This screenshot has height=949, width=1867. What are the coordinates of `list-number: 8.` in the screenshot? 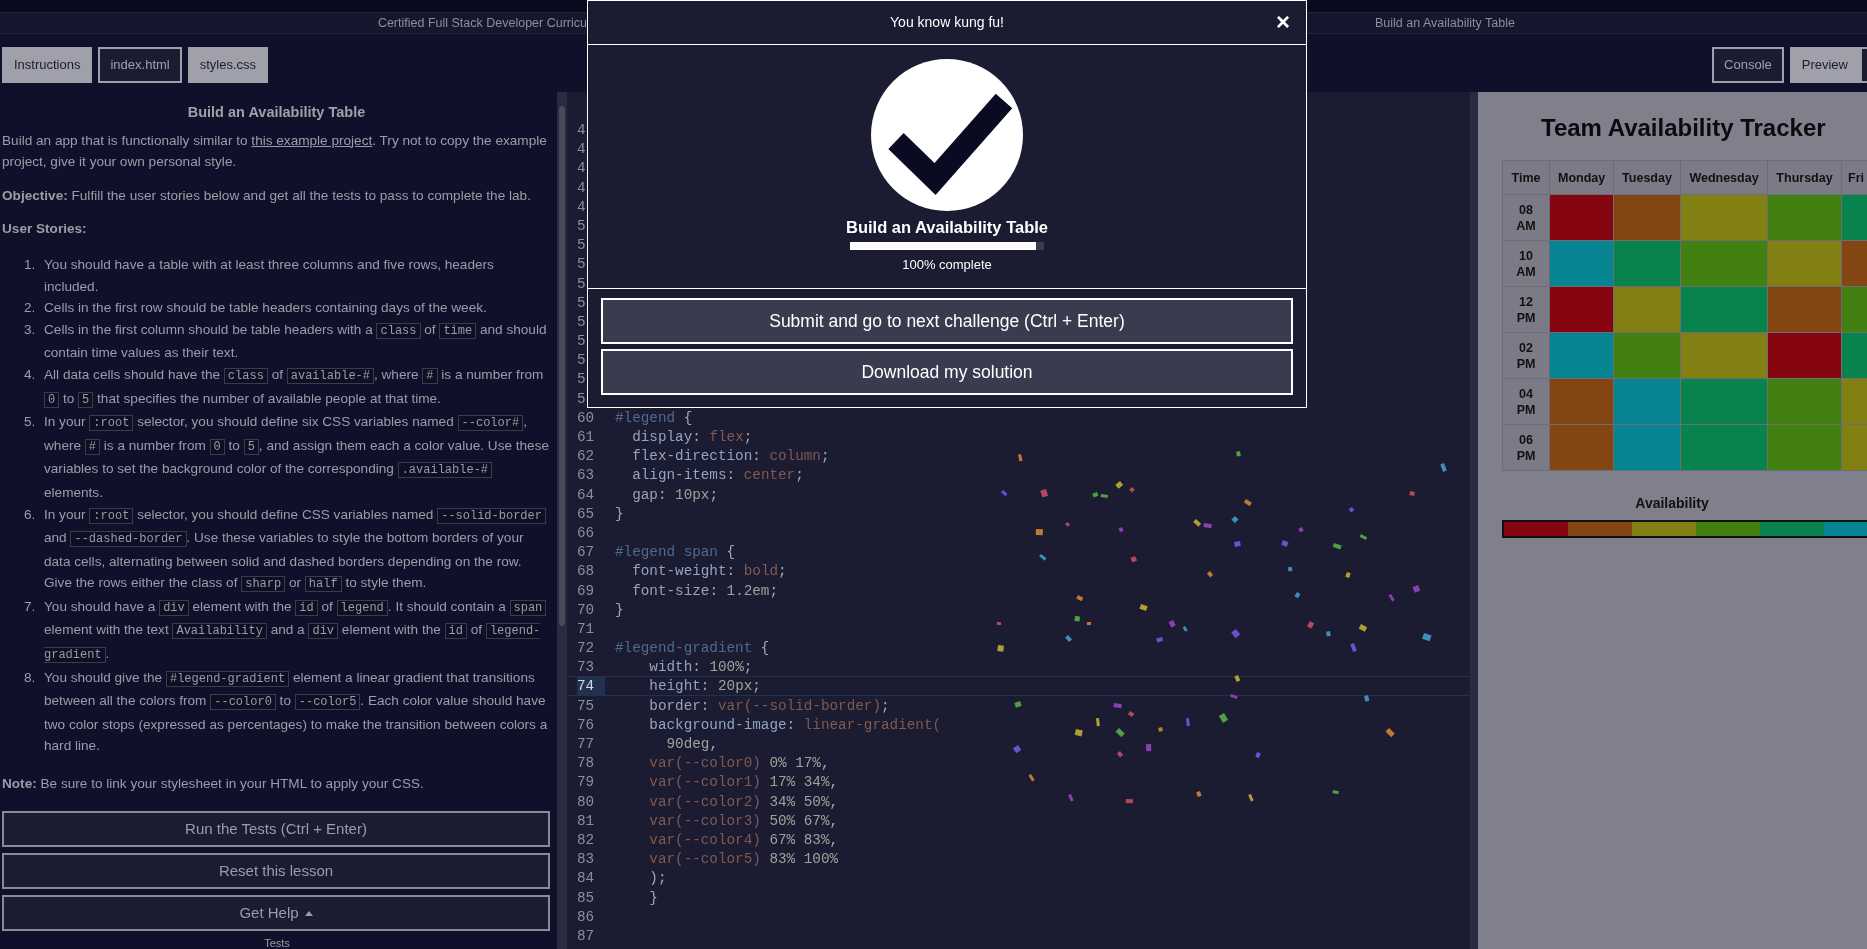 It's located at (30, 677).